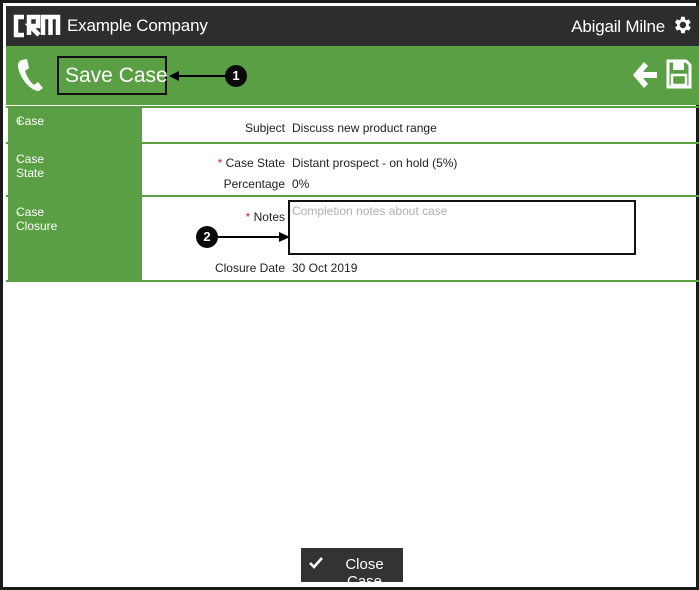 Image resolution: width=699 pixels, height=590 pixels. I want to click on percentage-label: Percentage, so click(254, 184).